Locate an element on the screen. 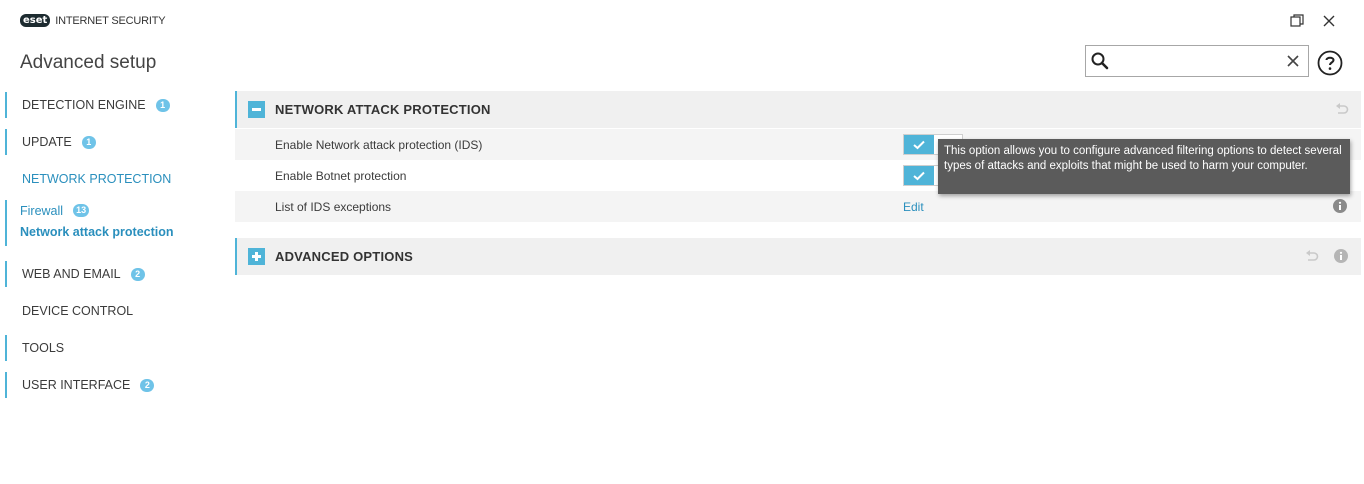 The image size is (1364, 484). logo-badge: eset is located at coordinates (35, 20).